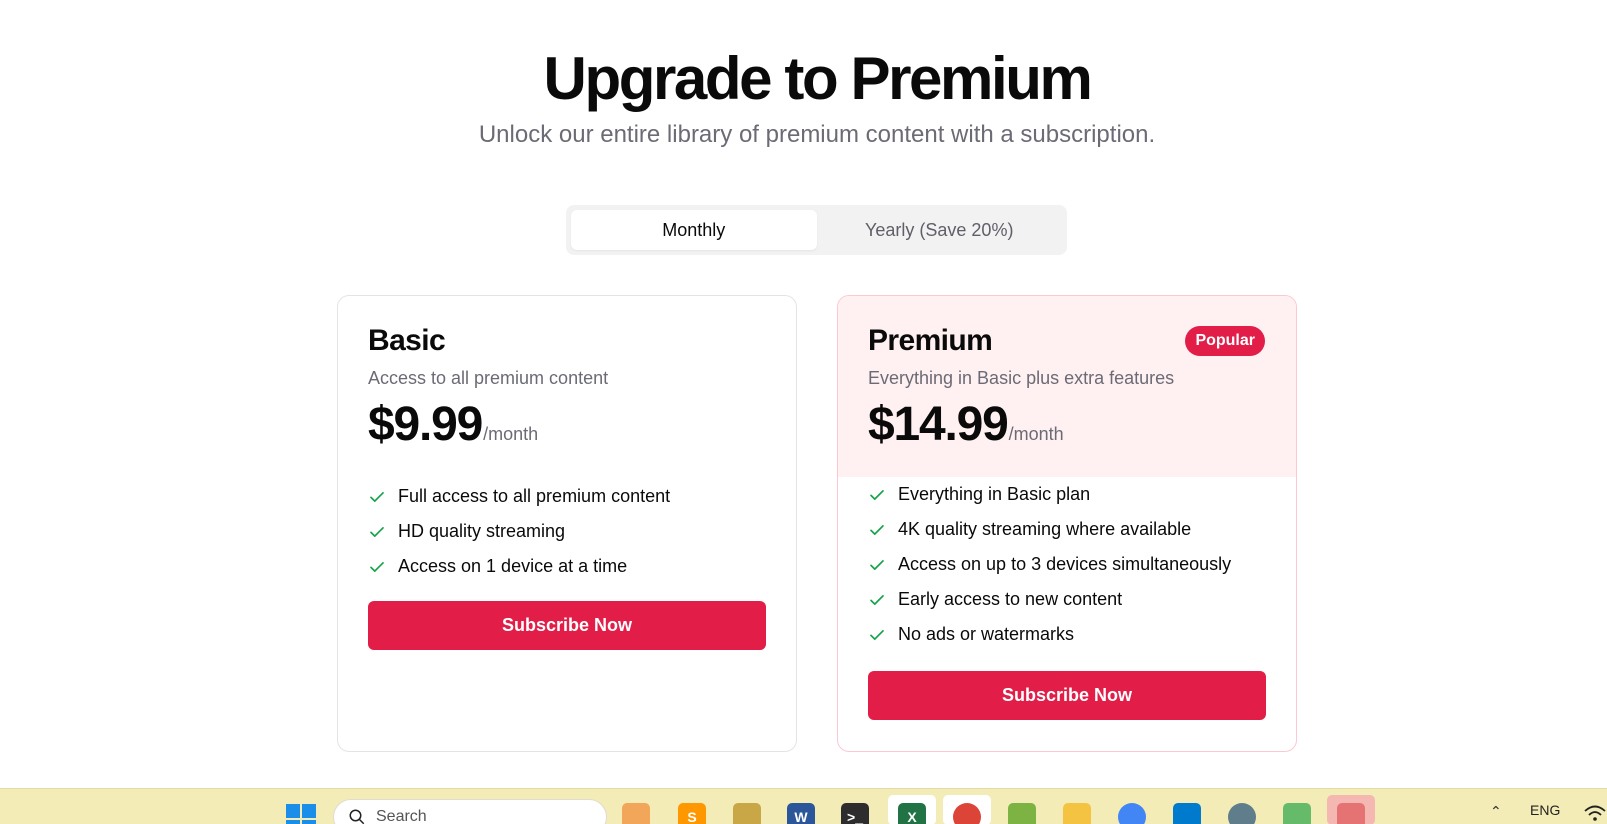 This screenshot has height=824, width=1607. Describe the element at coordinates (692, 813) in the screenshot. I see `sublime-text-icon: S` at that location.